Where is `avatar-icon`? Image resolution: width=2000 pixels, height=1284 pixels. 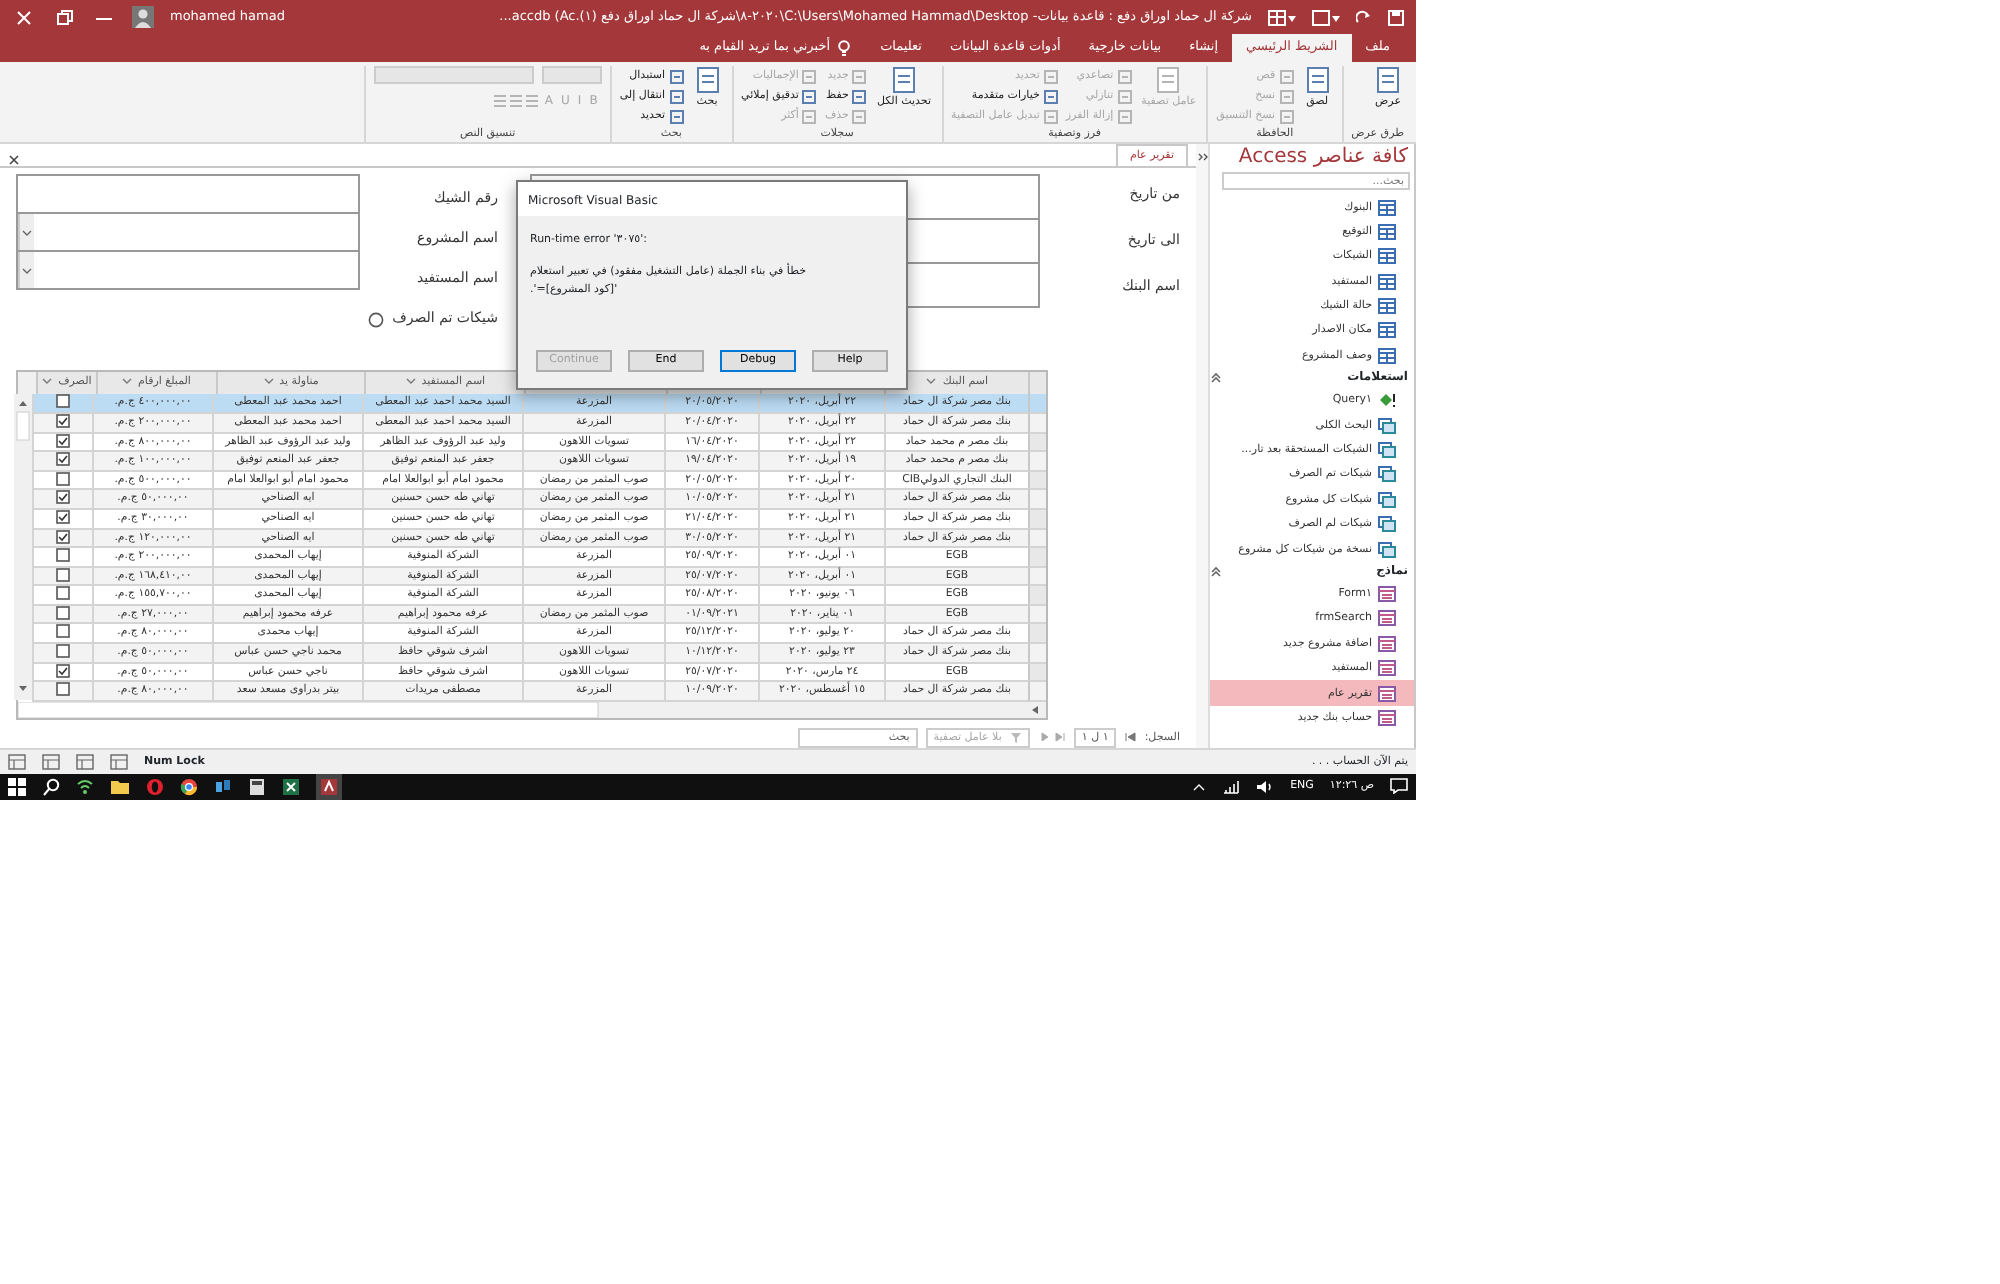 avatar-icon is located at coordinates (143, 17).